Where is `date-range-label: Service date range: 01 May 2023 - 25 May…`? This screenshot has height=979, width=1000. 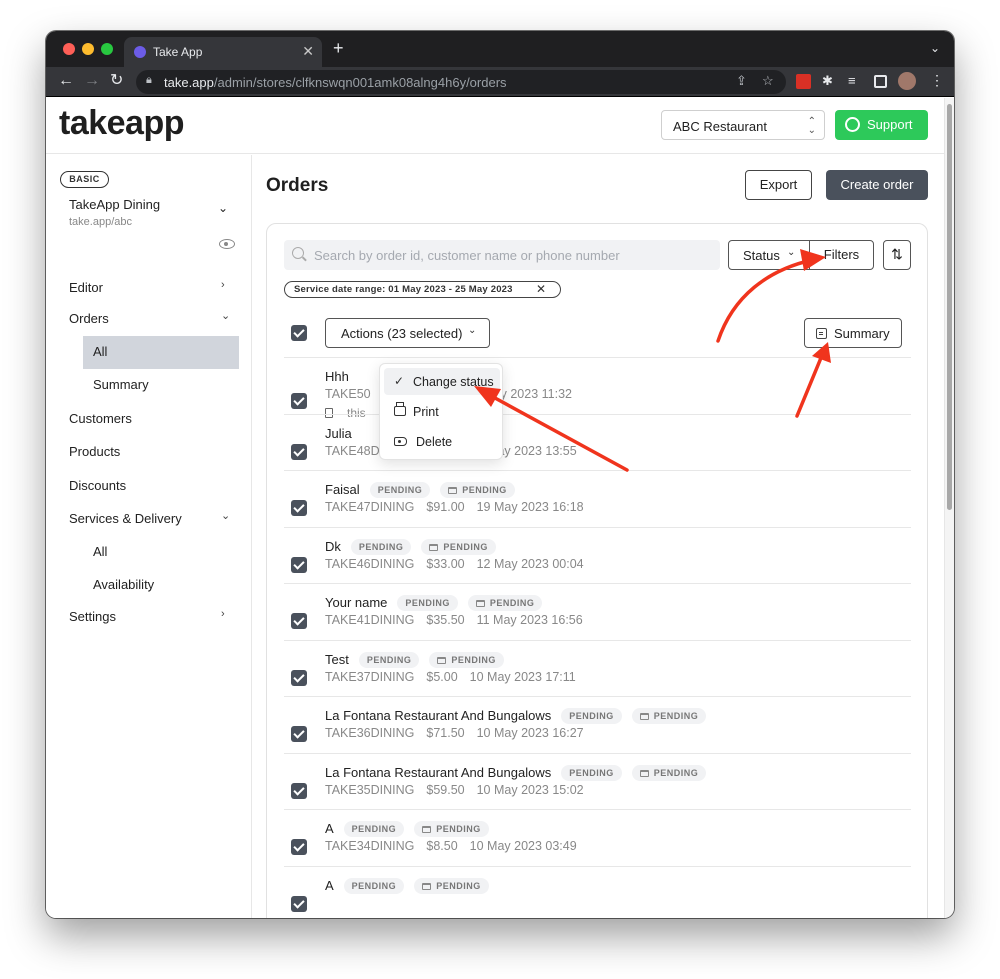
date-range-label: Service date range: 01 May 2023 - 25 May… is located at coordinates (403, 289).